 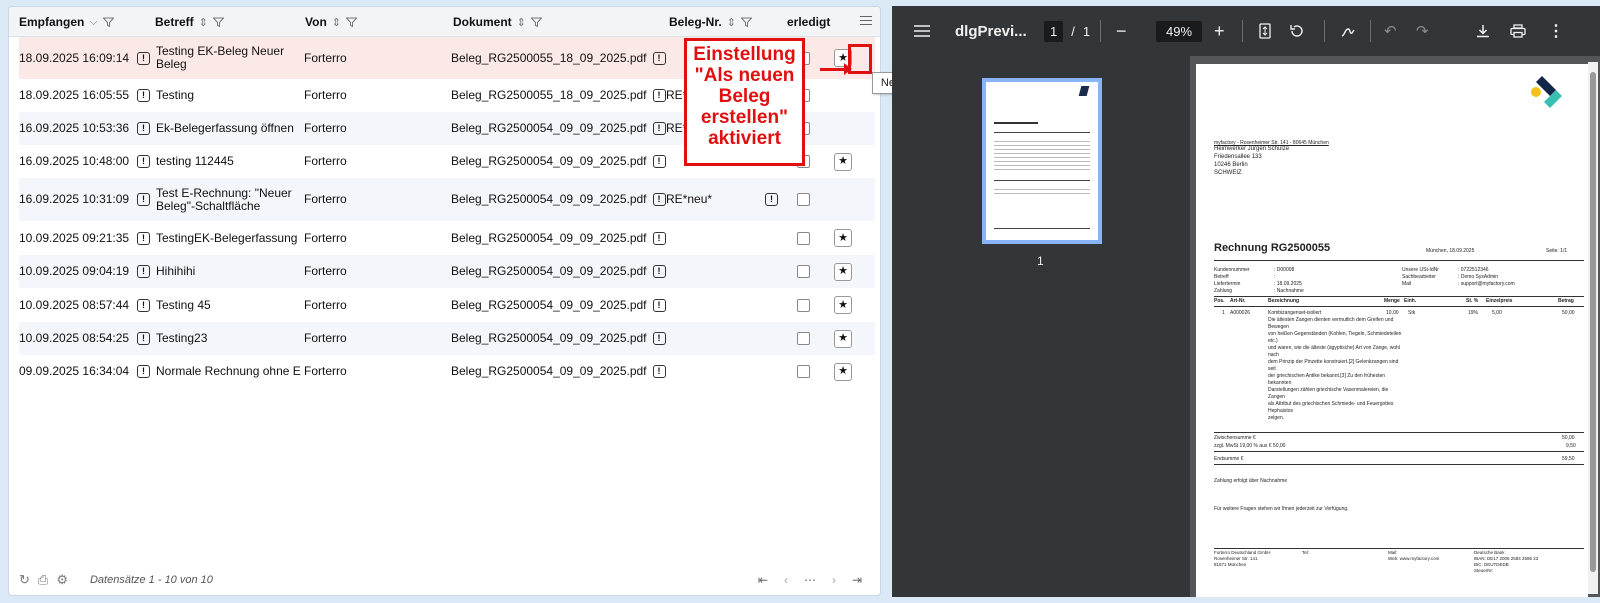 What do you see at coordinates (695, 22) in the screenshot?
I see `col-label-beleg-nr: Beleg-Nr.` at bounding box center [695, 22].